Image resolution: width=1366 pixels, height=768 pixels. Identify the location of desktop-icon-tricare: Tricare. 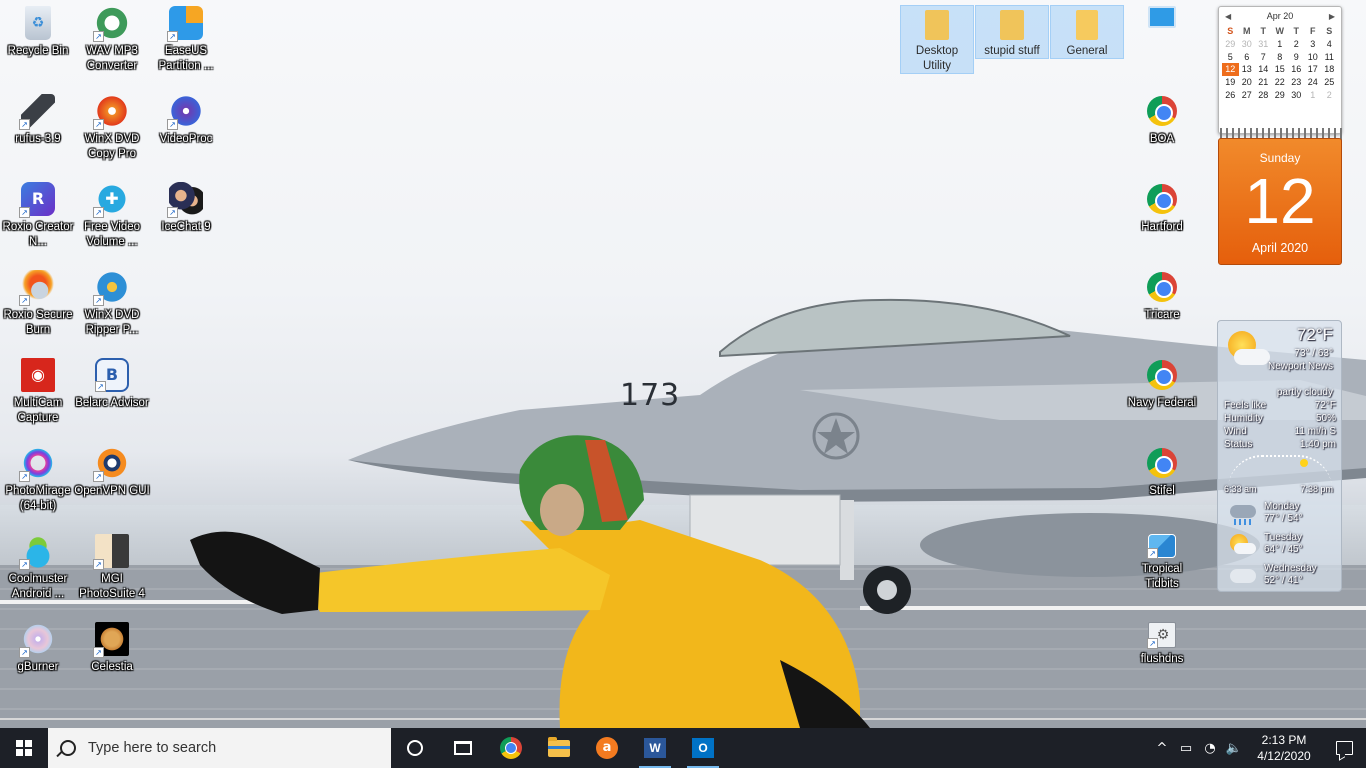
(1162, 296).